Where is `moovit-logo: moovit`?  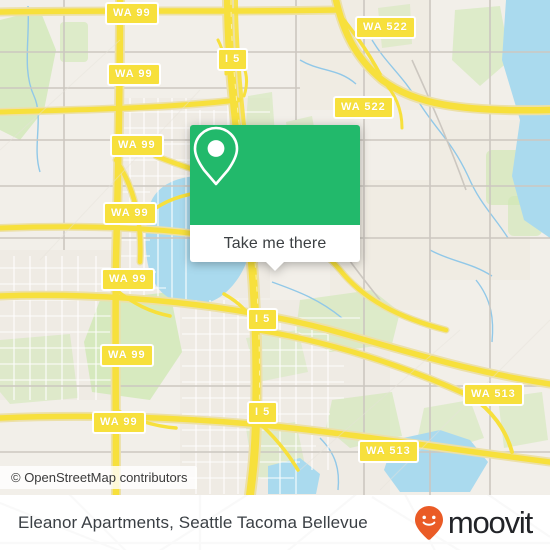 moovit-logo: moovit is located at coordinates (473, 523).